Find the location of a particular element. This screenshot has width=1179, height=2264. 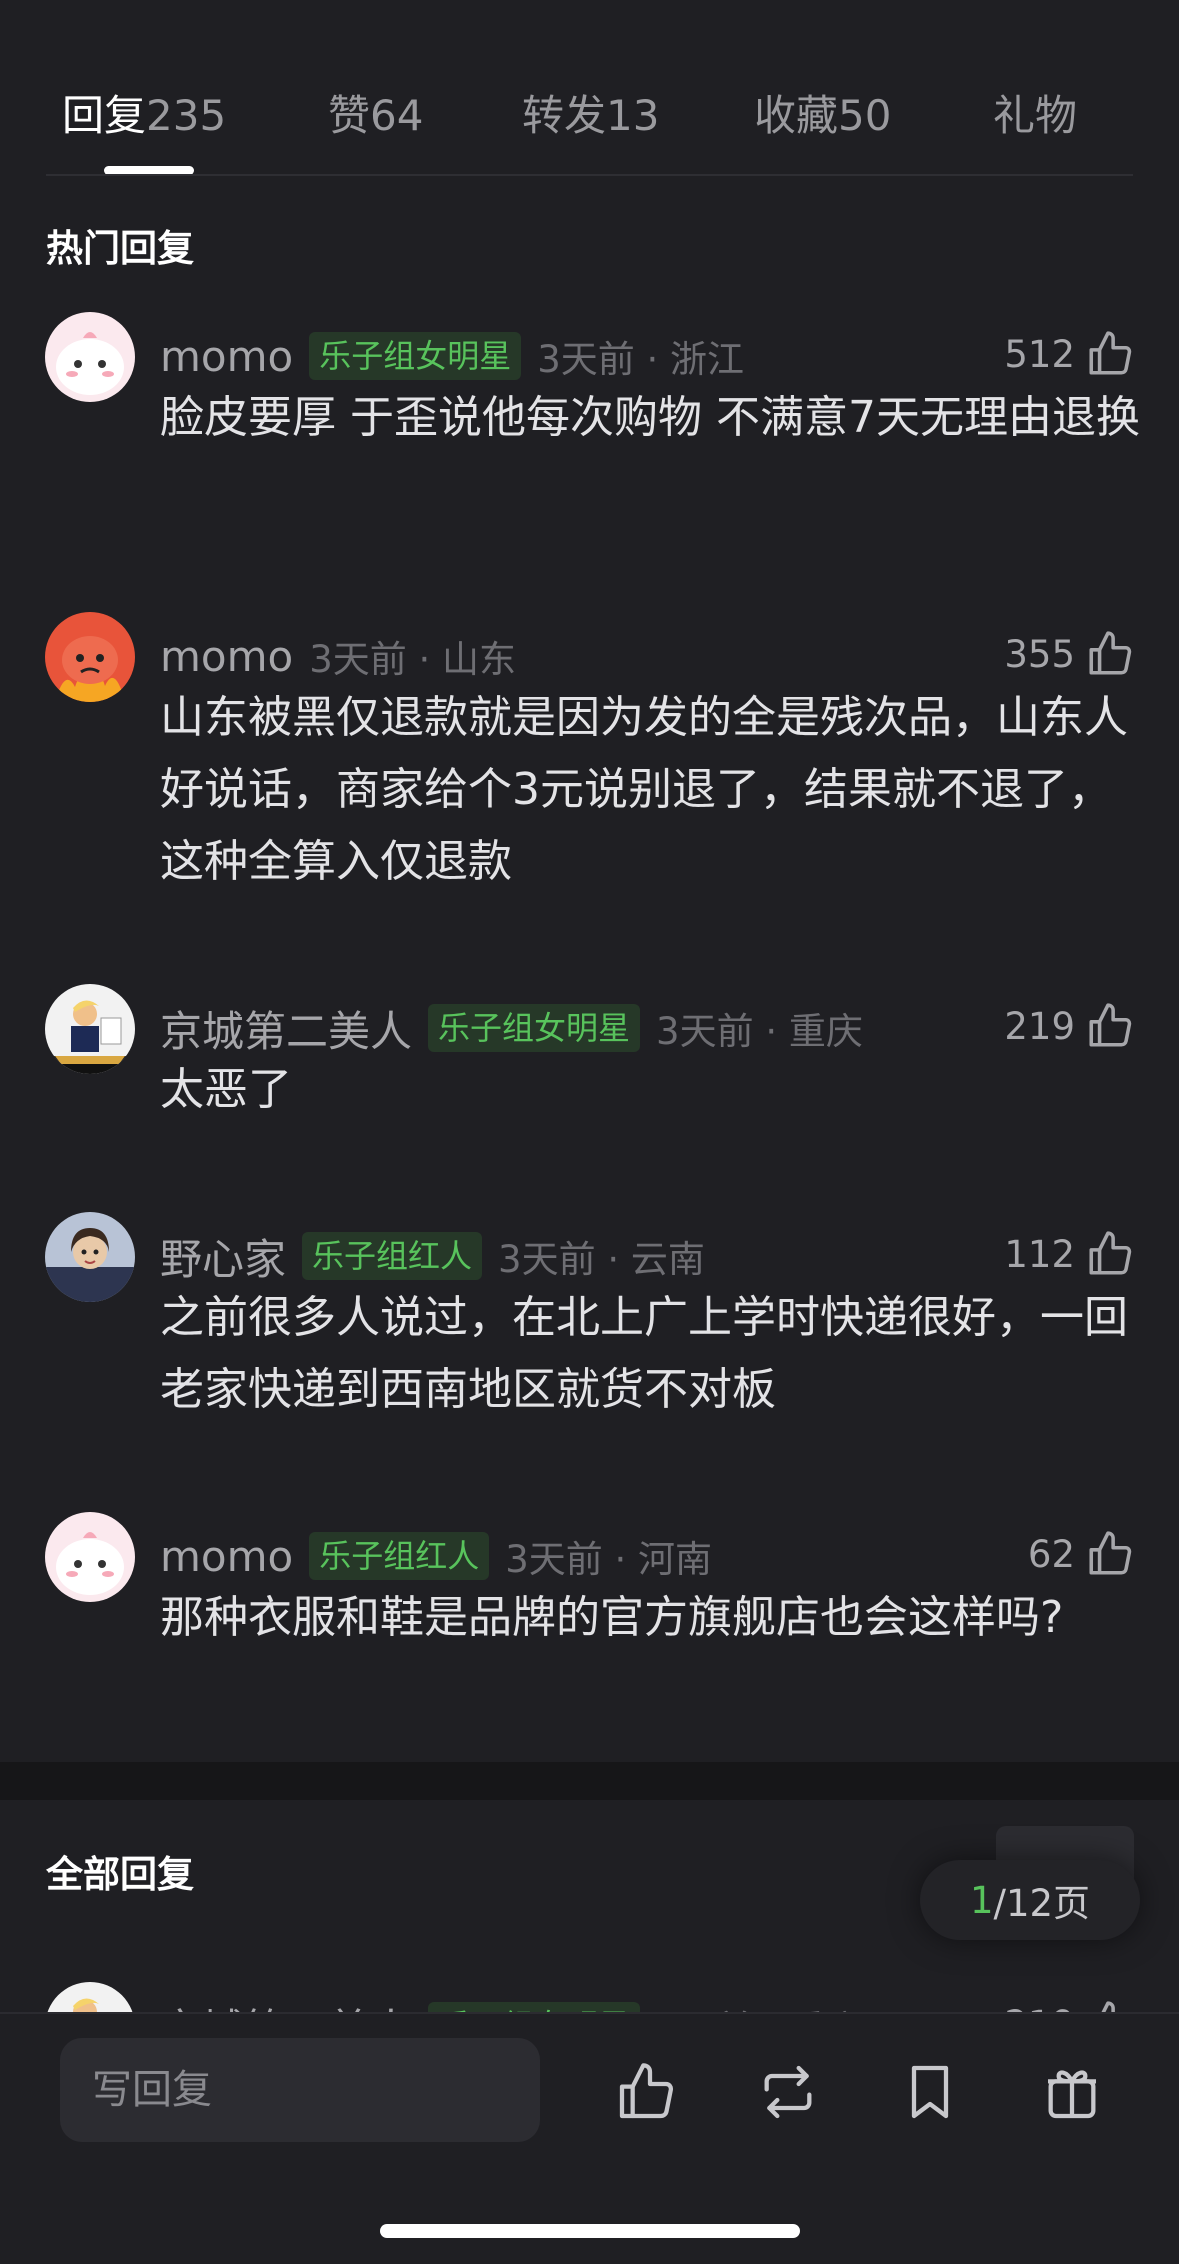

tab-favorites-count: 50 is located at coordinates (865, 115).